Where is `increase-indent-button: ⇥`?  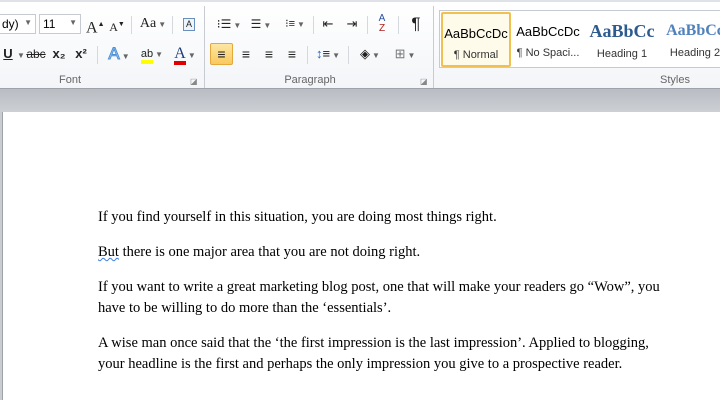 increase-indent-button: ⇥ is located at coordinates (352, 25).